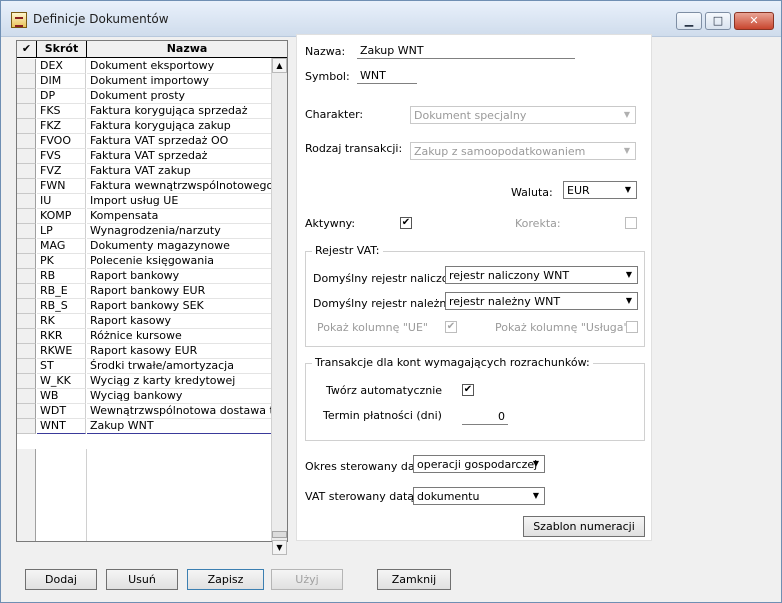 This screenshot has width=782, height=603. What do you see at coordinates (144, 366) in the screenshot?
I see `list-item: ST Środki trwałe/amortyzacja` at bounding box center [144, 366].